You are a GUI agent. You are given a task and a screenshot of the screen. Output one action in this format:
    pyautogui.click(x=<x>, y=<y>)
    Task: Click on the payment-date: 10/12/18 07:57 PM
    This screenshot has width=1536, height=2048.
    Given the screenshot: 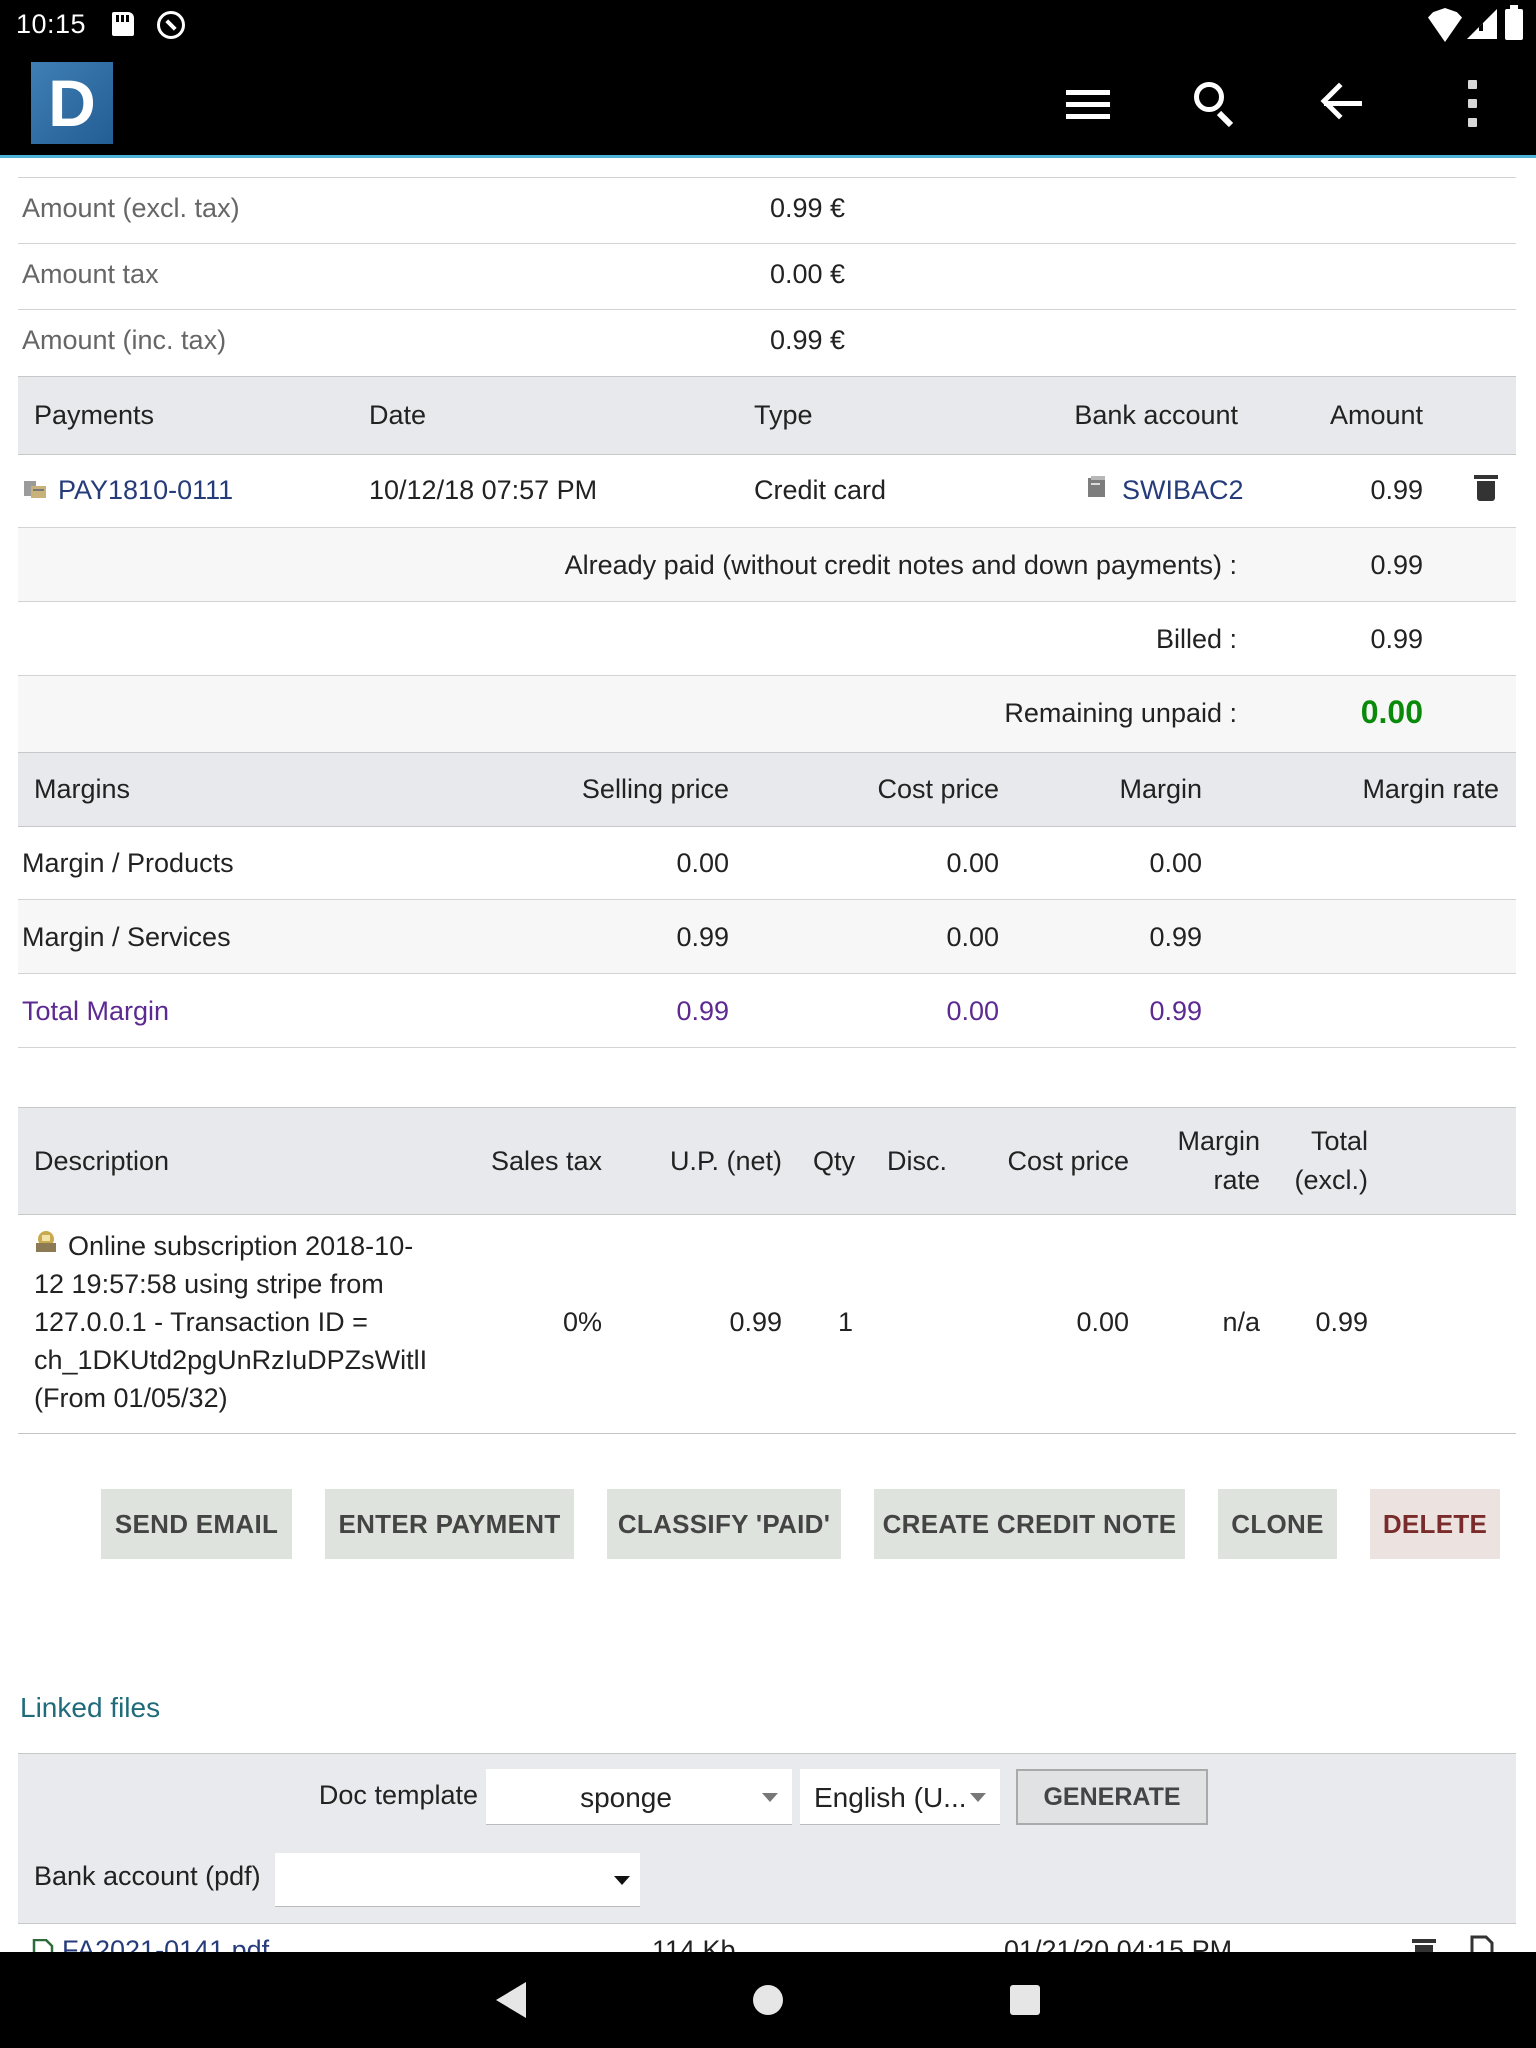 What is the action you would take?
    pyautogui.click(x=483, y=490)
    